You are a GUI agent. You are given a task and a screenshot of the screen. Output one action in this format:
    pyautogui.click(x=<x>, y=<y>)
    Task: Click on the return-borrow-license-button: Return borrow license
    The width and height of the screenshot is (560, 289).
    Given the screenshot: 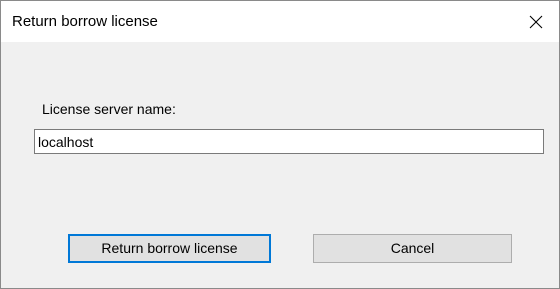 What is the action you would take?
    pyautogui.click(x=169, y=248)
    